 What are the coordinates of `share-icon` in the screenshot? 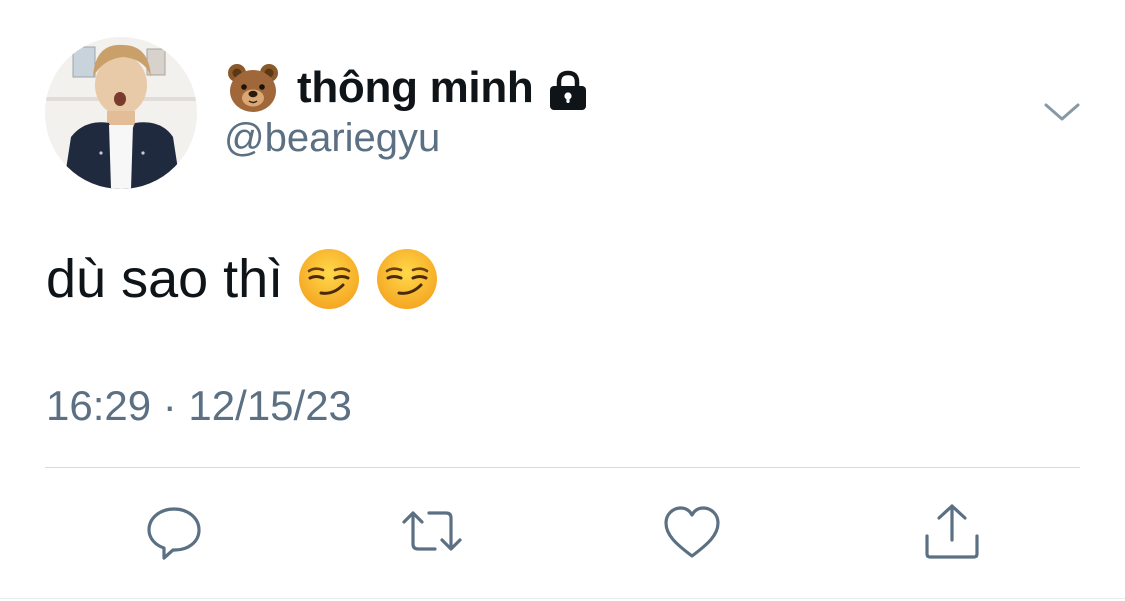 It's located at (952, 531).